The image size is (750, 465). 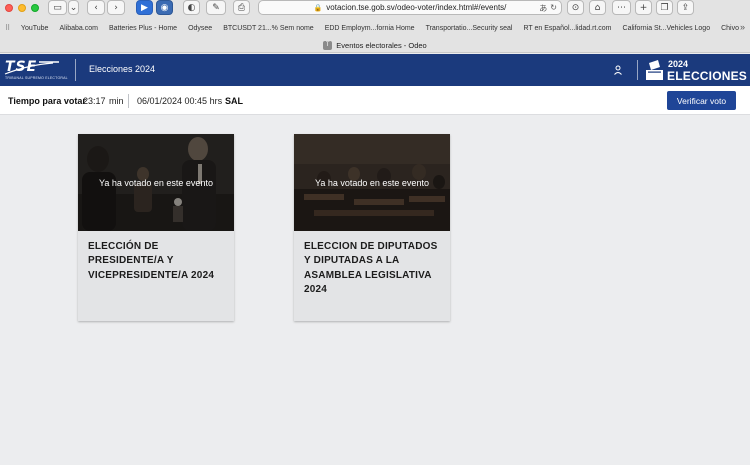 I want to click on brand-year: 2024, so click(x=678, y=64).